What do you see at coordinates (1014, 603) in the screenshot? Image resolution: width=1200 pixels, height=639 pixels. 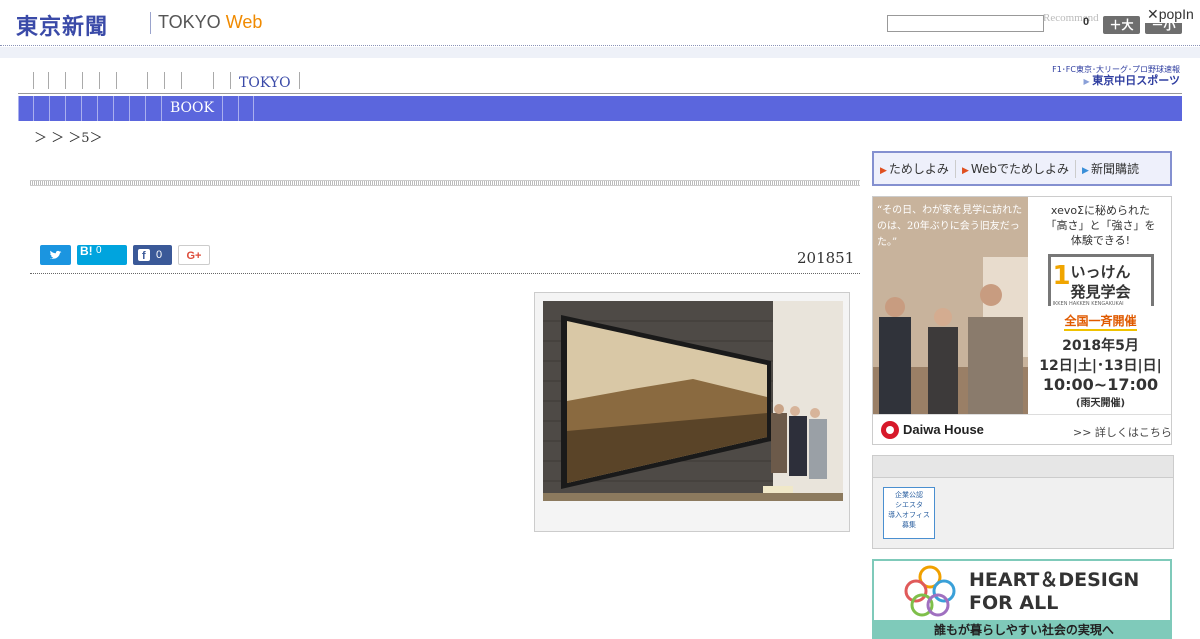 I see `banner-title-2: FOR ALL` at bounding box center [1014, 603].